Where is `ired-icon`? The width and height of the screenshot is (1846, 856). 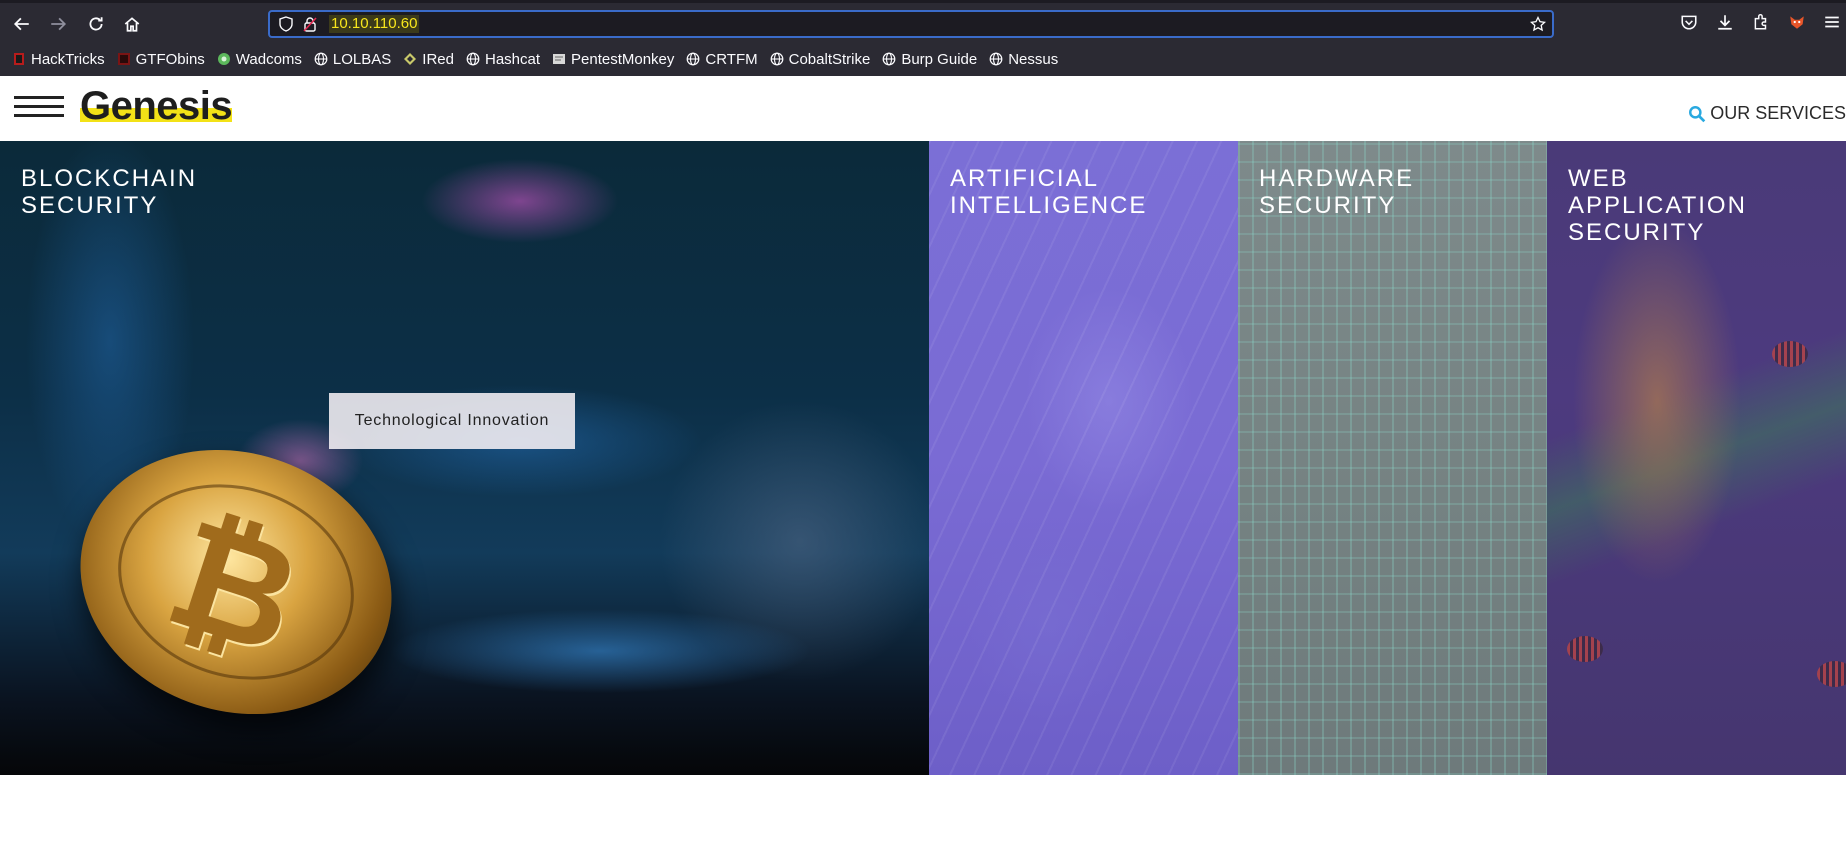
ired-icon is located at coordinates (410, 59).